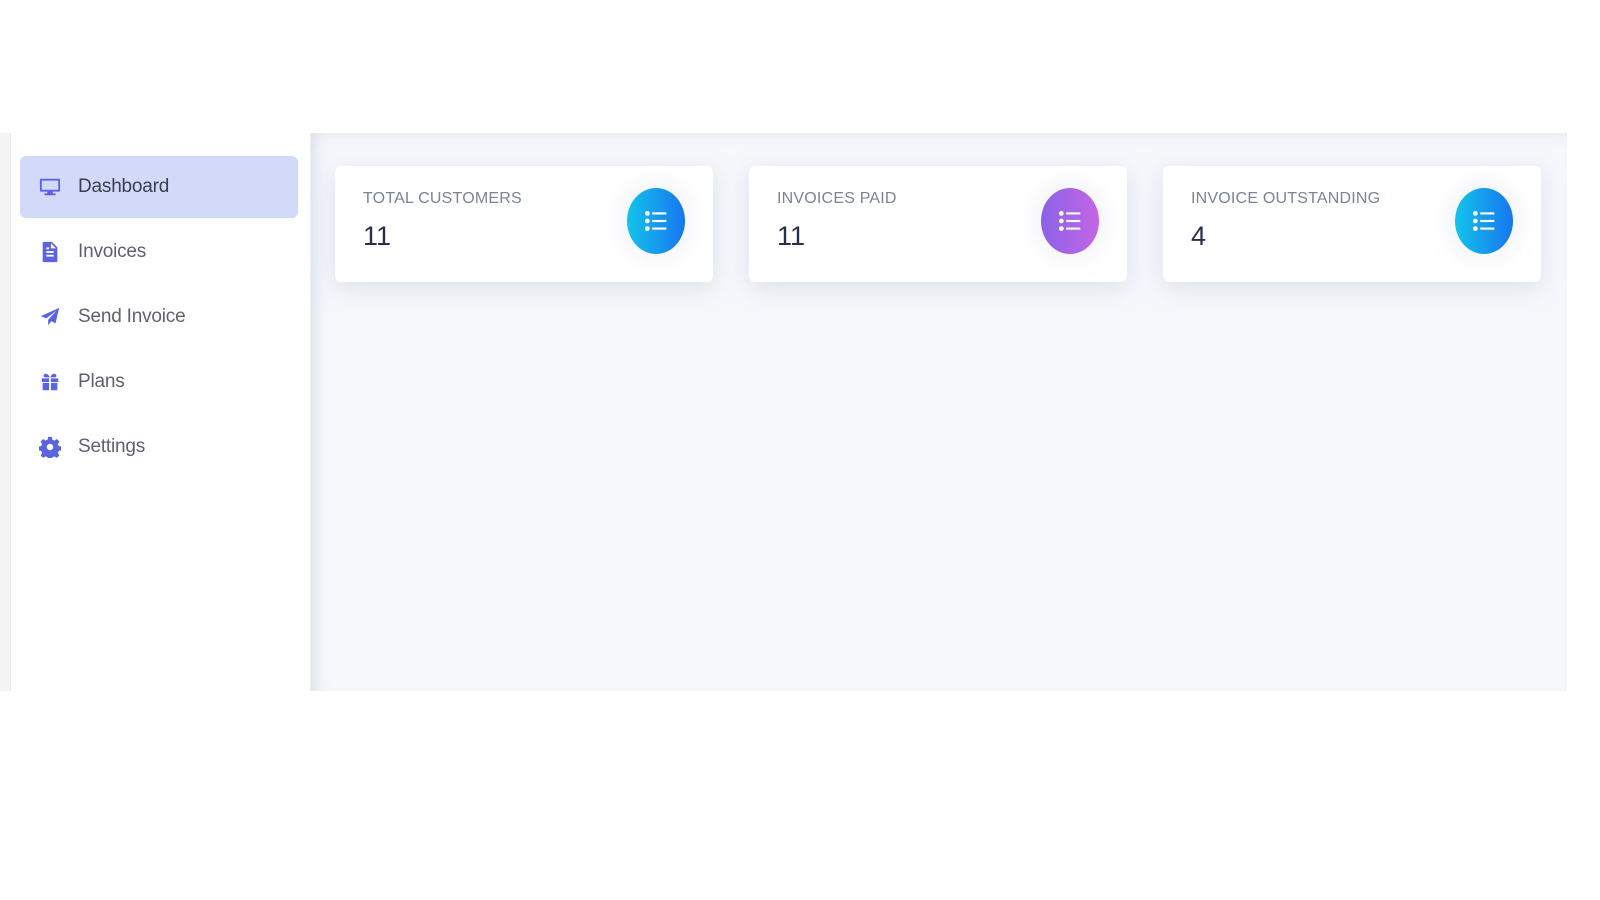  Describe the element at coordinates (5, 412) in the screenshot. I see `left-edge` at that location.